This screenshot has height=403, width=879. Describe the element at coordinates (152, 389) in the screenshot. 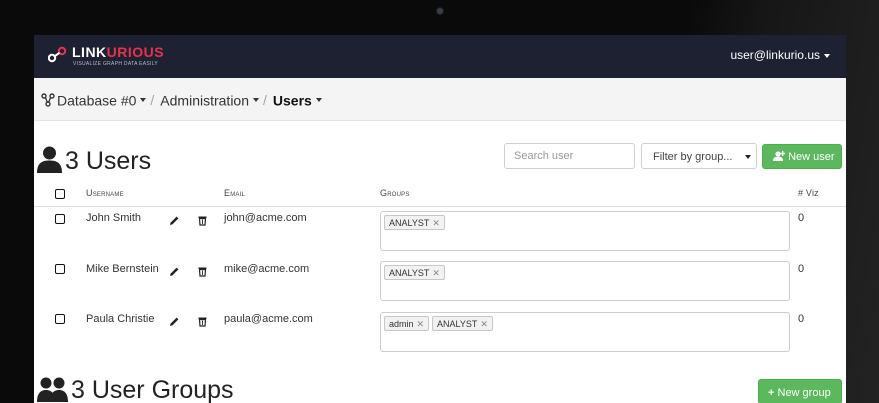

I see `user-groups-count-title: 3 User Groups` at that location.